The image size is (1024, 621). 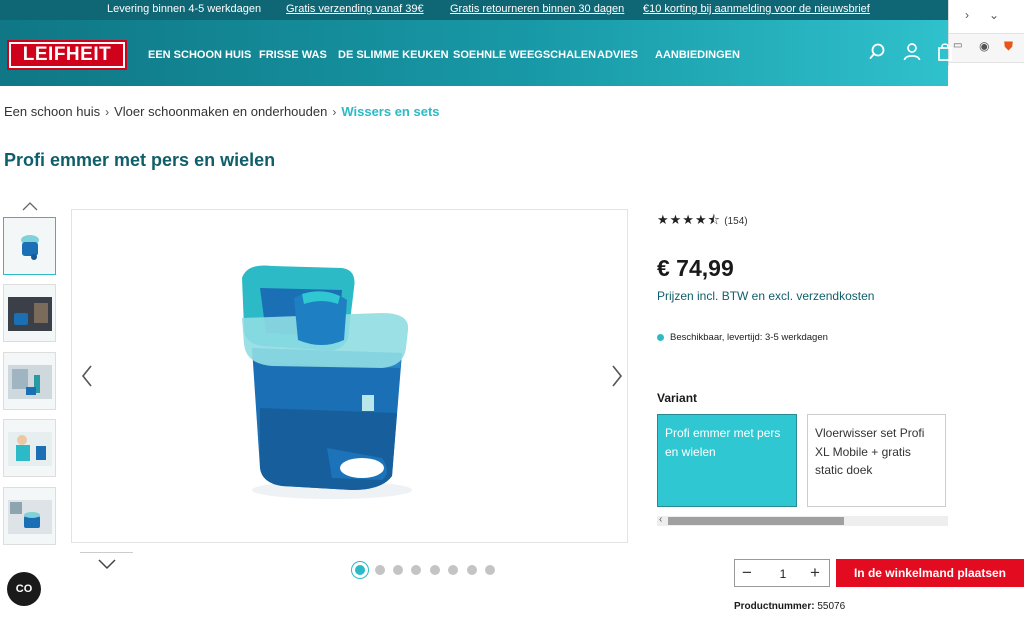 I want to click on sku-label: Productnummer:, so click(x=774, y=606).